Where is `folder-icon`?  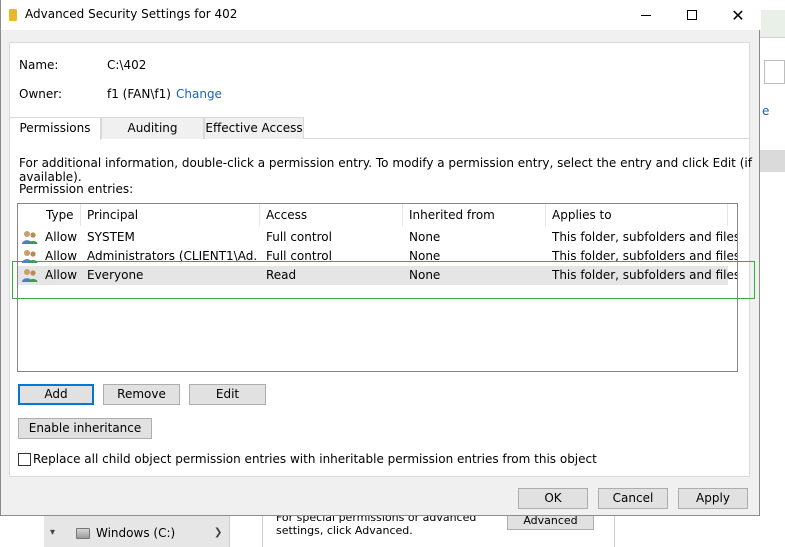
folder-icon is located at coordinates (13, 15).